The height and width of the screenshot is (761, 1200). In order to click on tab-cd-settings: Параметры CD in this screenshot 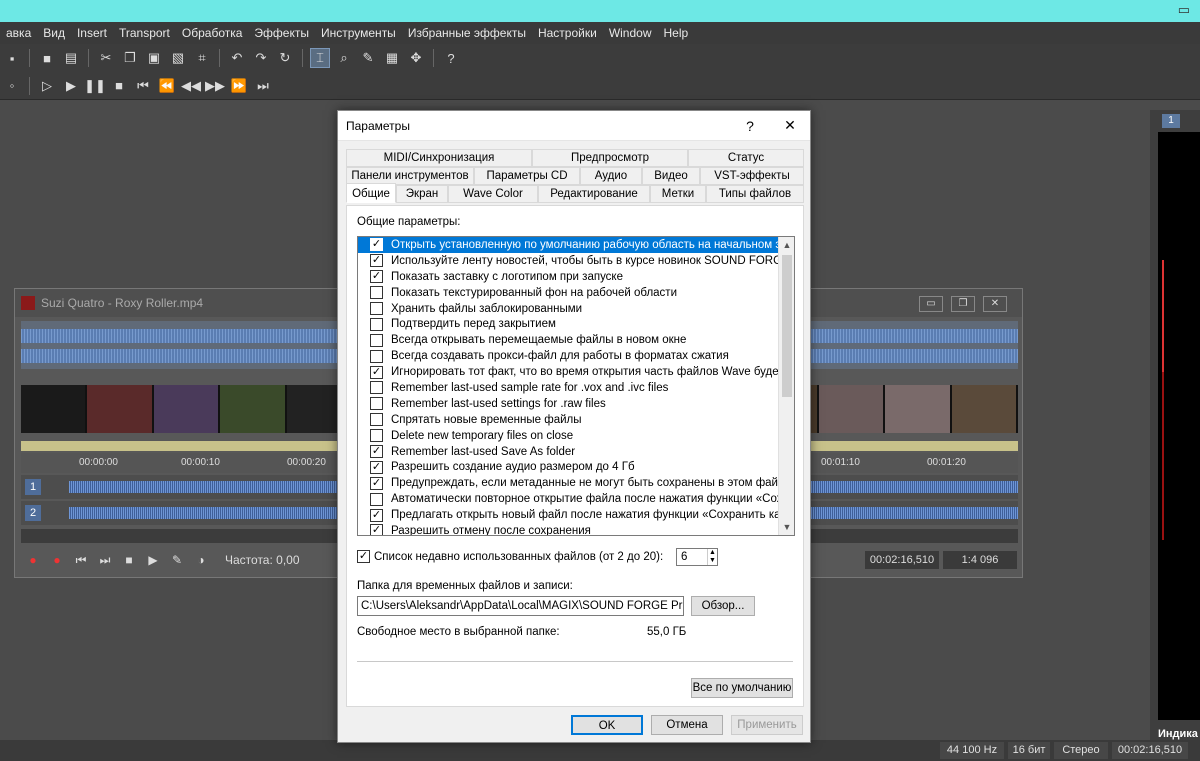, I will do `click(527, 176)`.